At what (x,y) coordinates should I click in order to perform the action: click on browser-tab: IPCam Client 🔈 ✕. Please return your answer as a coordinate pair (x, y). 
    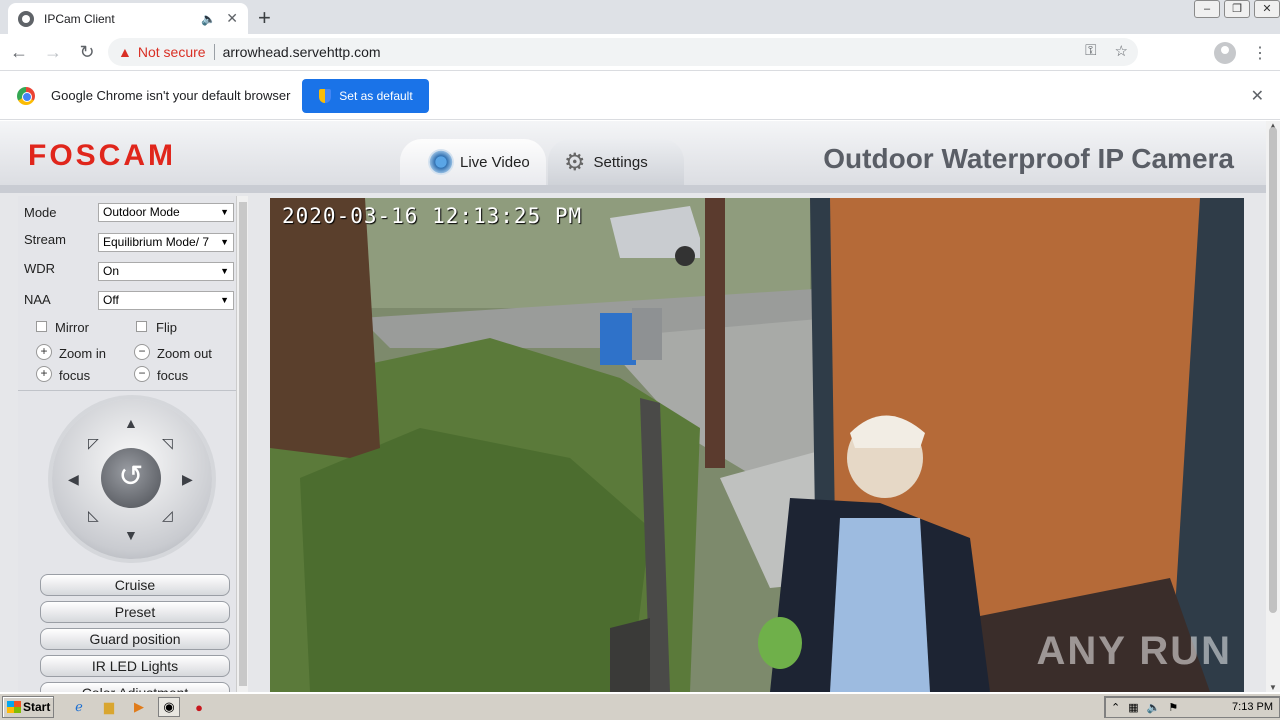
    Looking at the image, I should click on (128, 18).